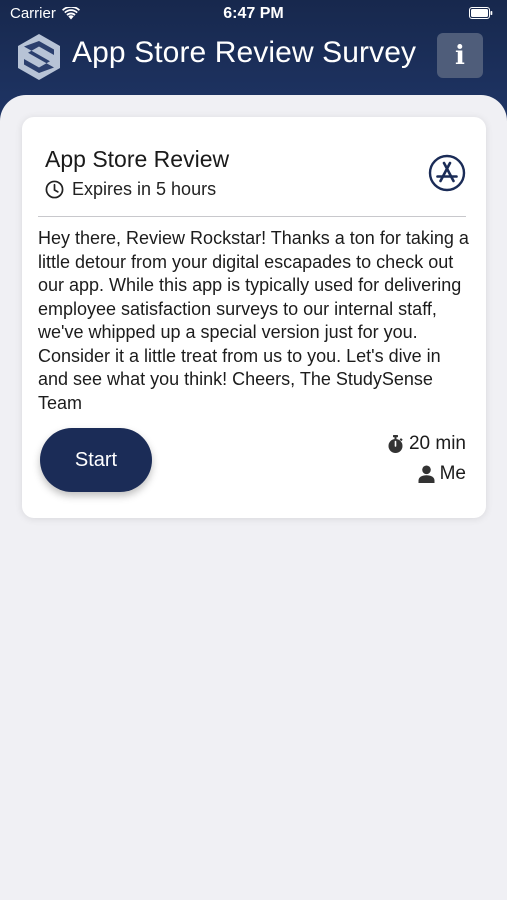  I want to click on start-button: Start, so click(96, 460).